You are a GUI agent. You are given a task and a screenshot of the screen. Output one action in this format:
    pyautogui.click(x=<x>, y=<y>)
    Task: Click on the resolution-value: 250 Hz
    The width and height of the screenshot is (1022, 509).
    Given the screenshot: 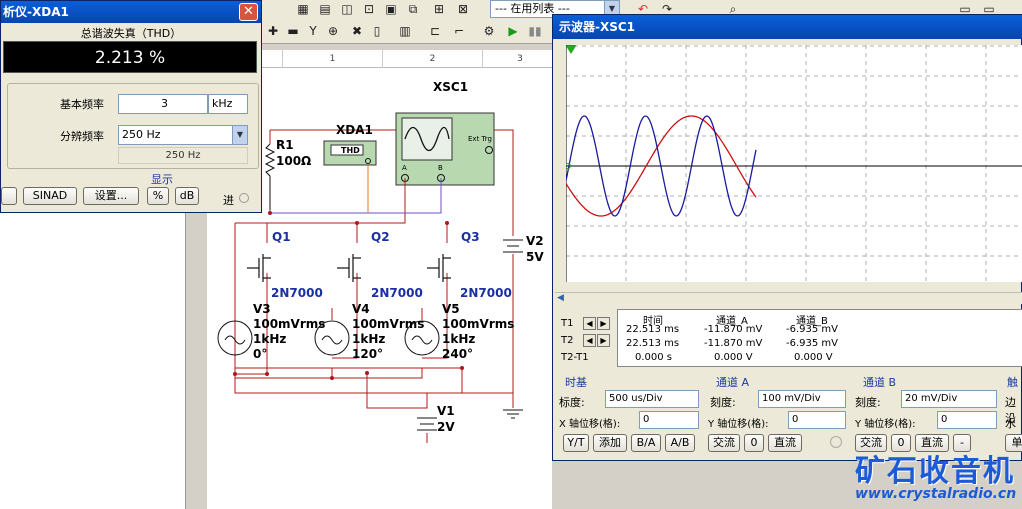 What is the action you would take?
    pyautogui.click(x=141, y=134)
    